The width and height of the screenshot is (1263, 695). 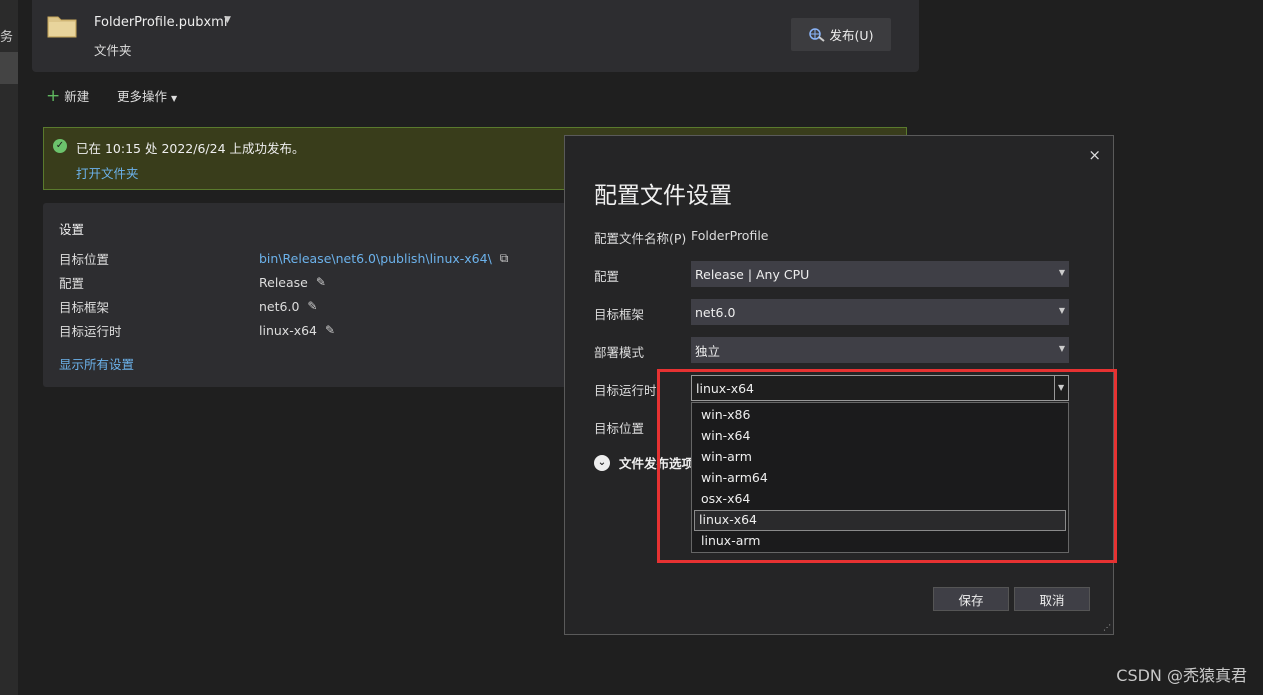 What do you see at coordinates (619, 428) in the screenshot?
I see `target-location-label: 目标位置` at bounding box center [619, 428].